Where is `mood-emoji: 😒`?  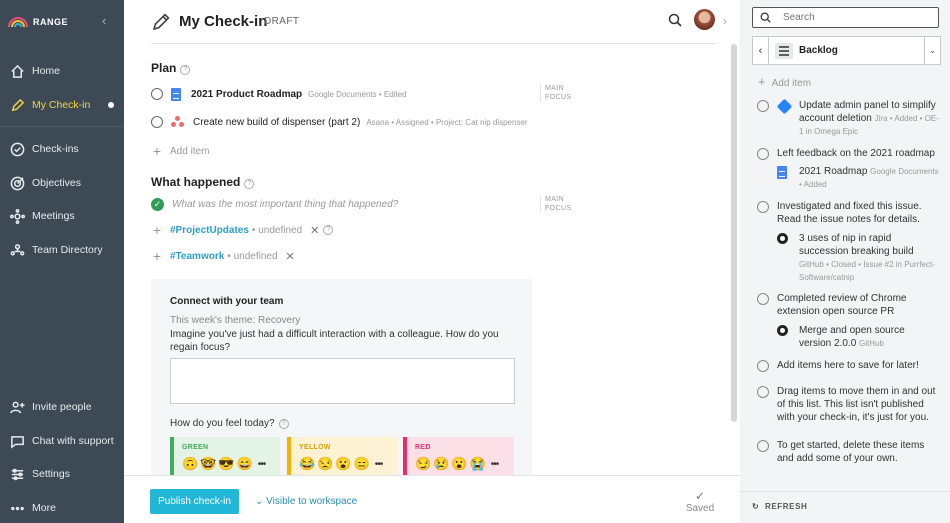
mood-emoji: 😒 is located at coordinates (325, 464).